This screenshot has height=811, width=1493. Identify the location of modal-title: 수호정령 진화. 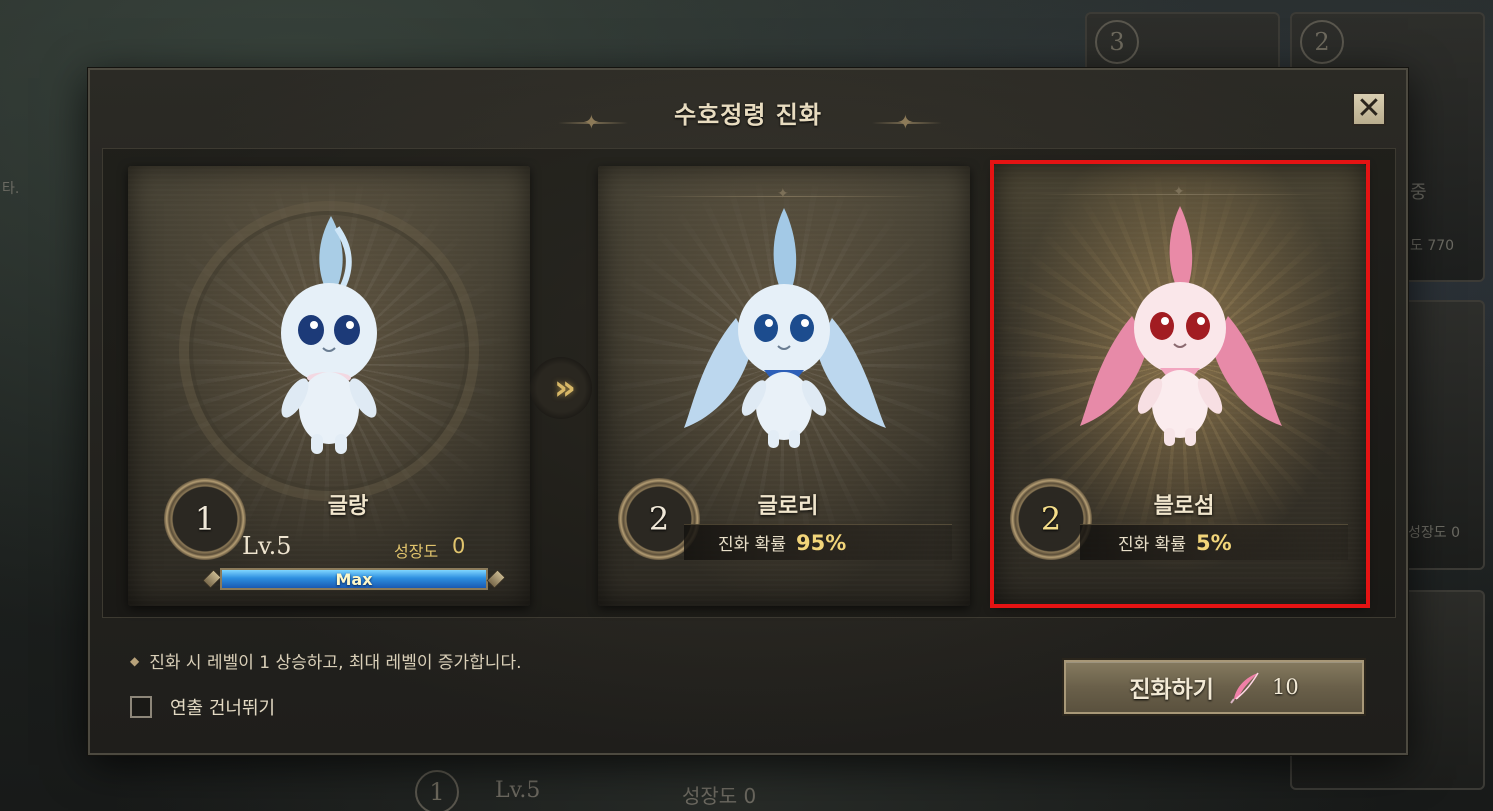
(748, 114).